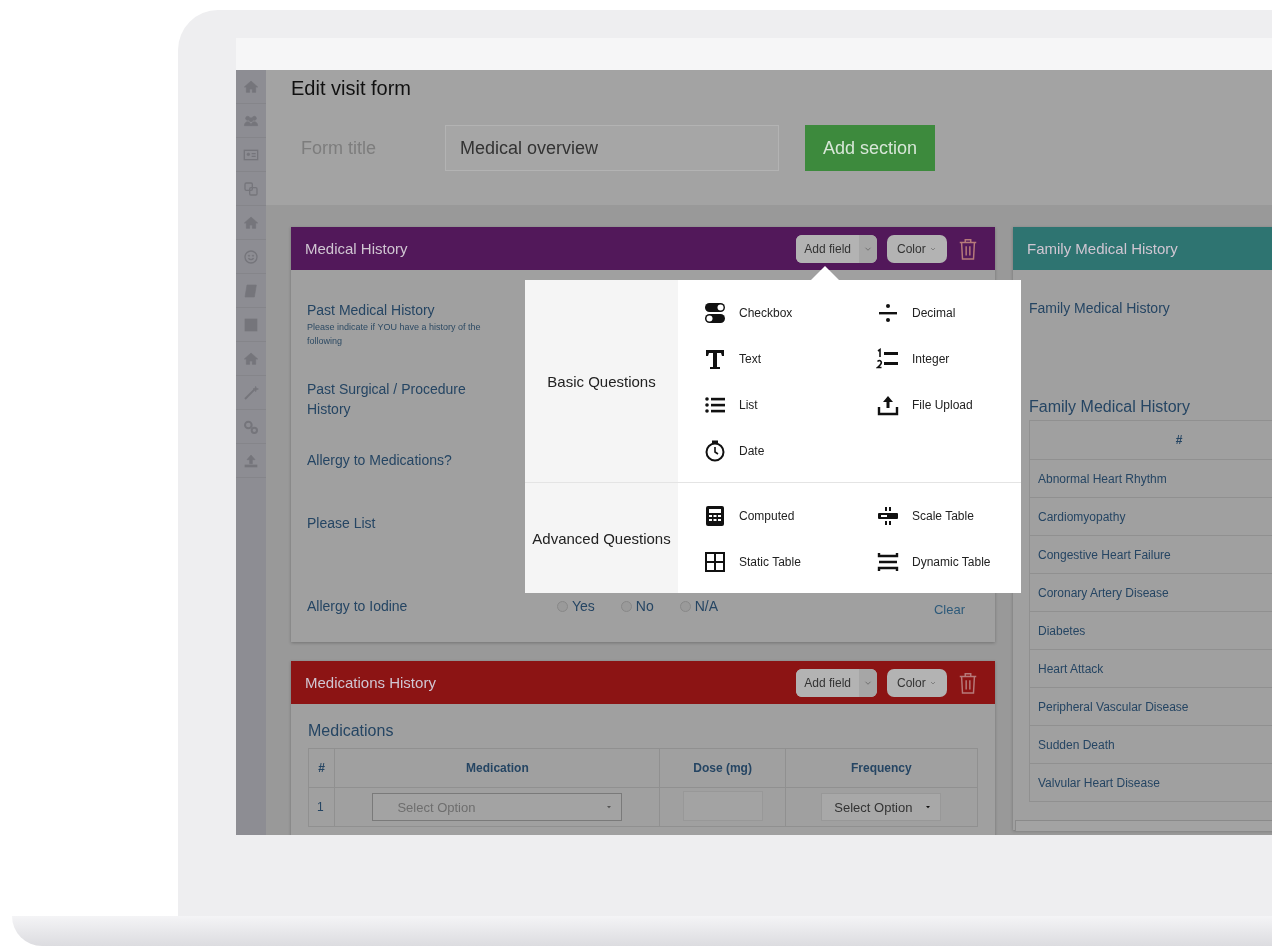 This screenshot has width=1272, height=952. I want to click on section-title: Medical History, so click(357, 248).